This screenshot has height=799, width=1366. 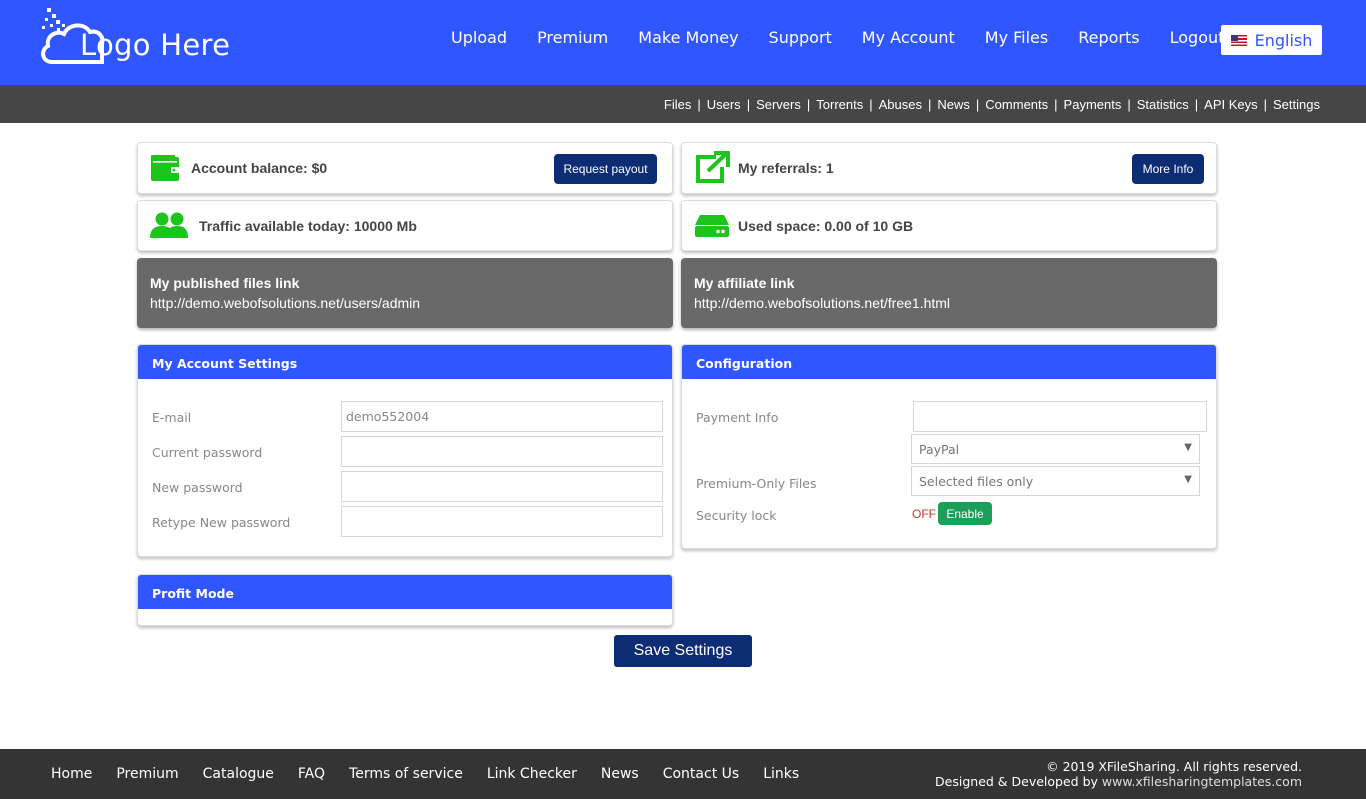 What do you see at coordinates (939, 449) in the screenshot?
I see `payment-method-value: PayPal` at bounding box center [939, 449].